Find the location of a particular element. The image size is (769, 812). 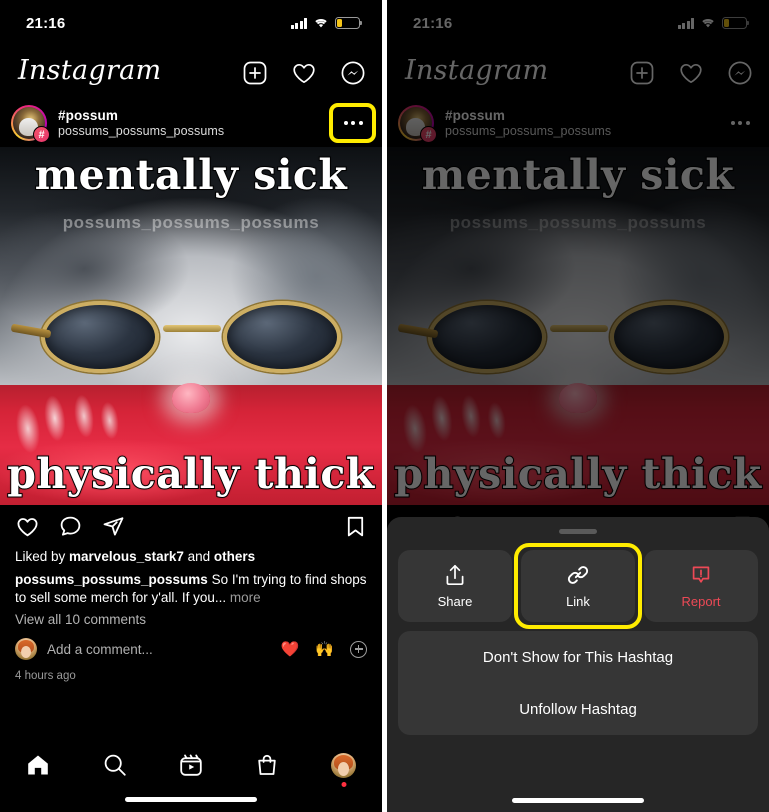

avatar: # is located at coordinates (30, 124).